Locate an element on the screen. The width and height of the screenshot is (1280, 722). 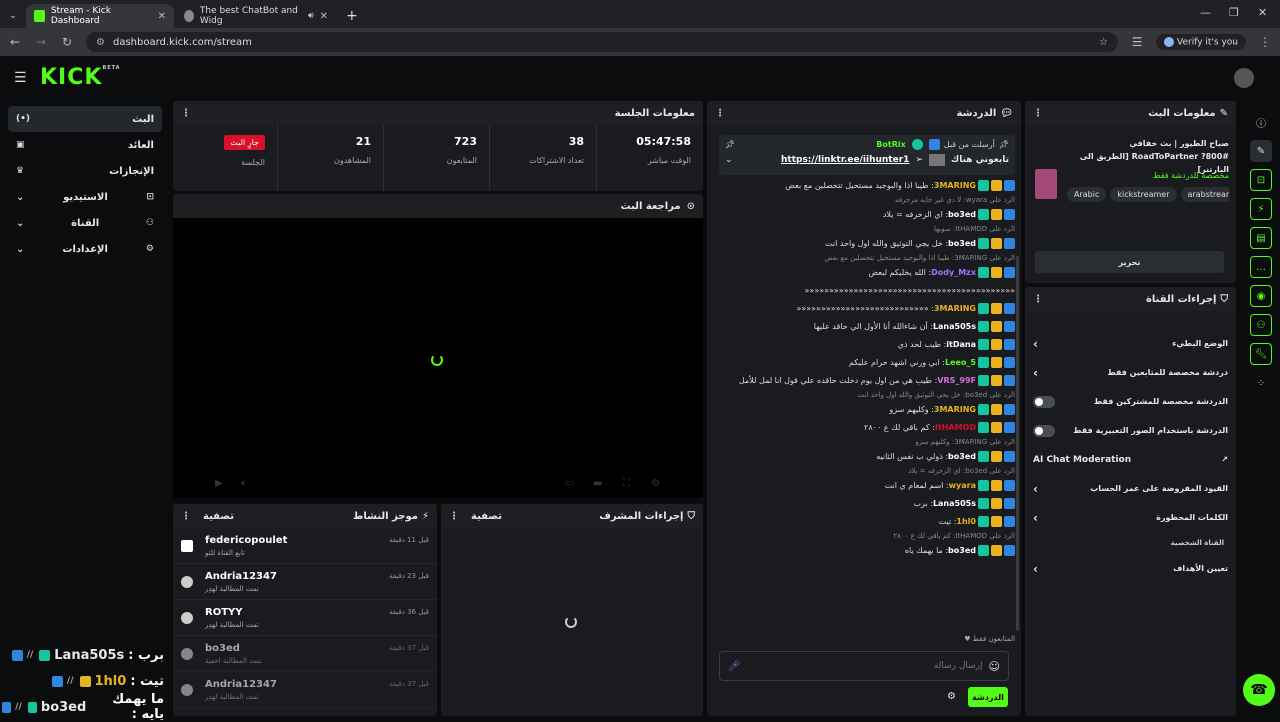
chat-username: ItHAMOD is located at coordinates (955, 427).